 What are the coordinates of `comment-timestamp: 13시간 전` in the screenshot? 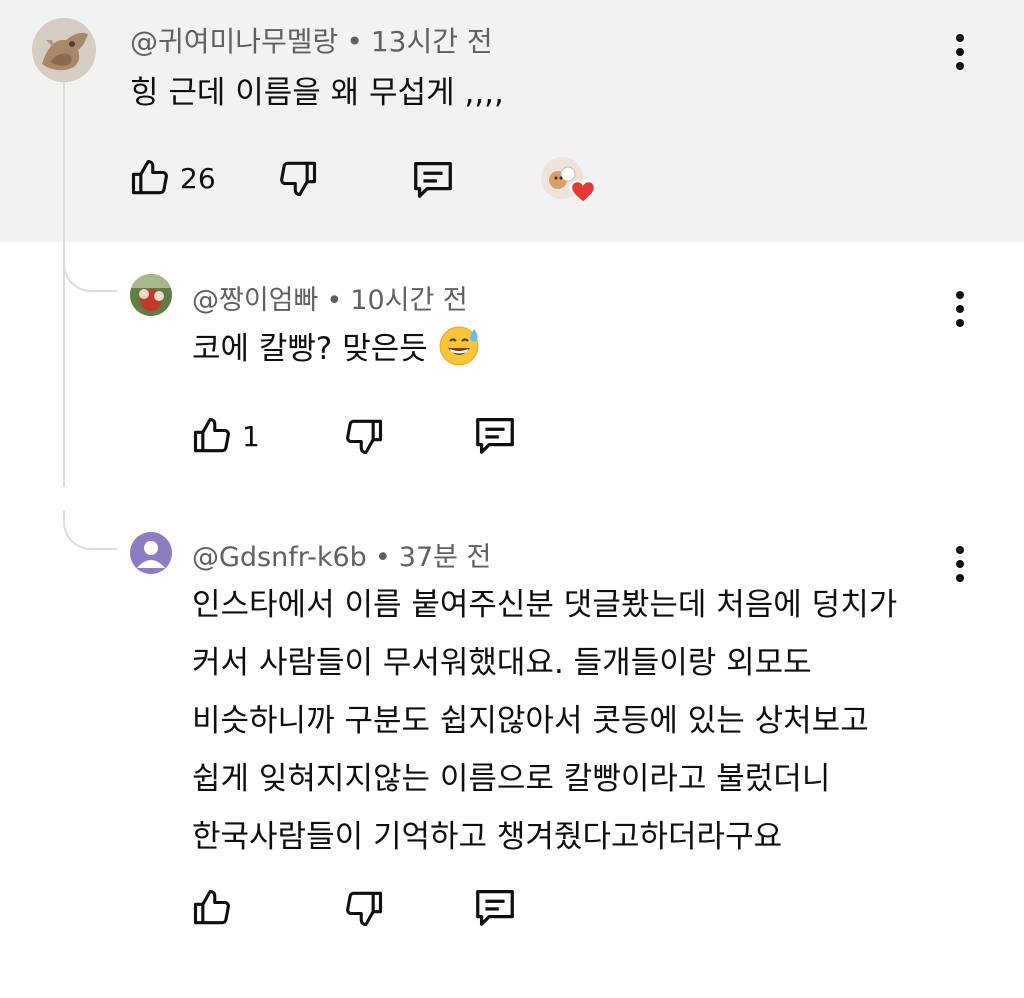 It's located at (432, 41).